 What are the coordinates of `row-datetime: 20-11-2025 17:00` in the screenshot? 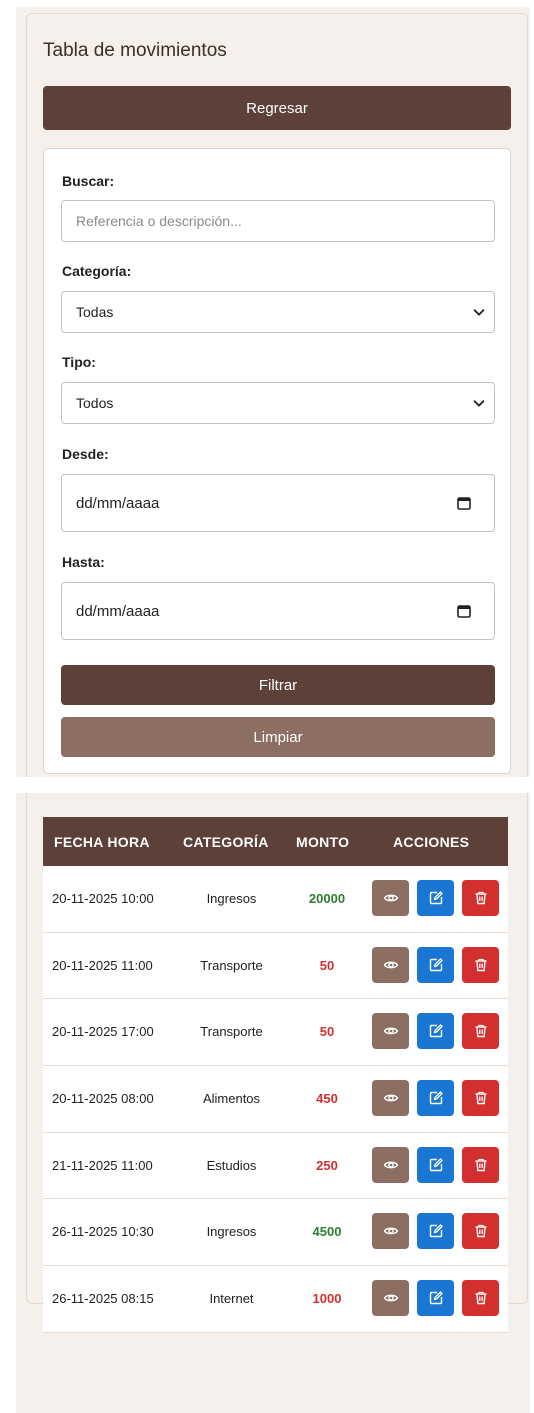 It's located at (103, 1032).